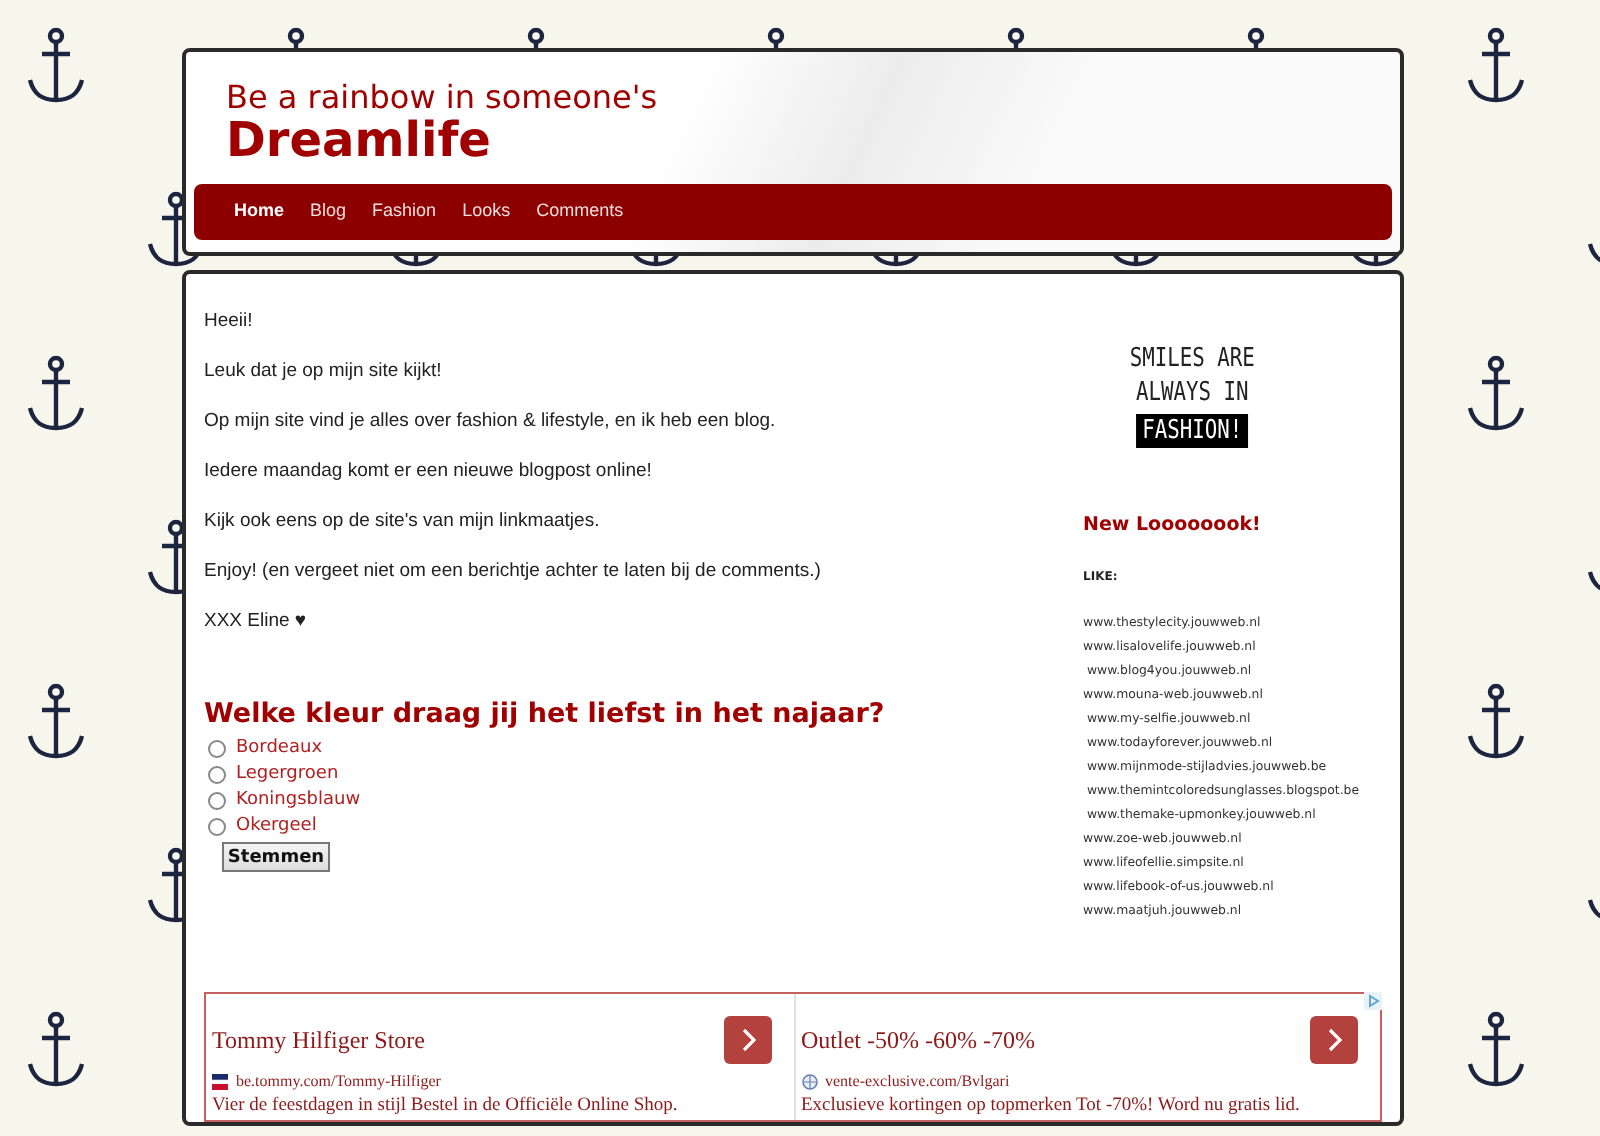  What do you see at coordinates (1051, 1107) in the screenshot?
I see `ad-text: Exclusieve kortingen op topmerken Tot -70%! Word nu gratis lid.` at bounding box center [1051, 1107].